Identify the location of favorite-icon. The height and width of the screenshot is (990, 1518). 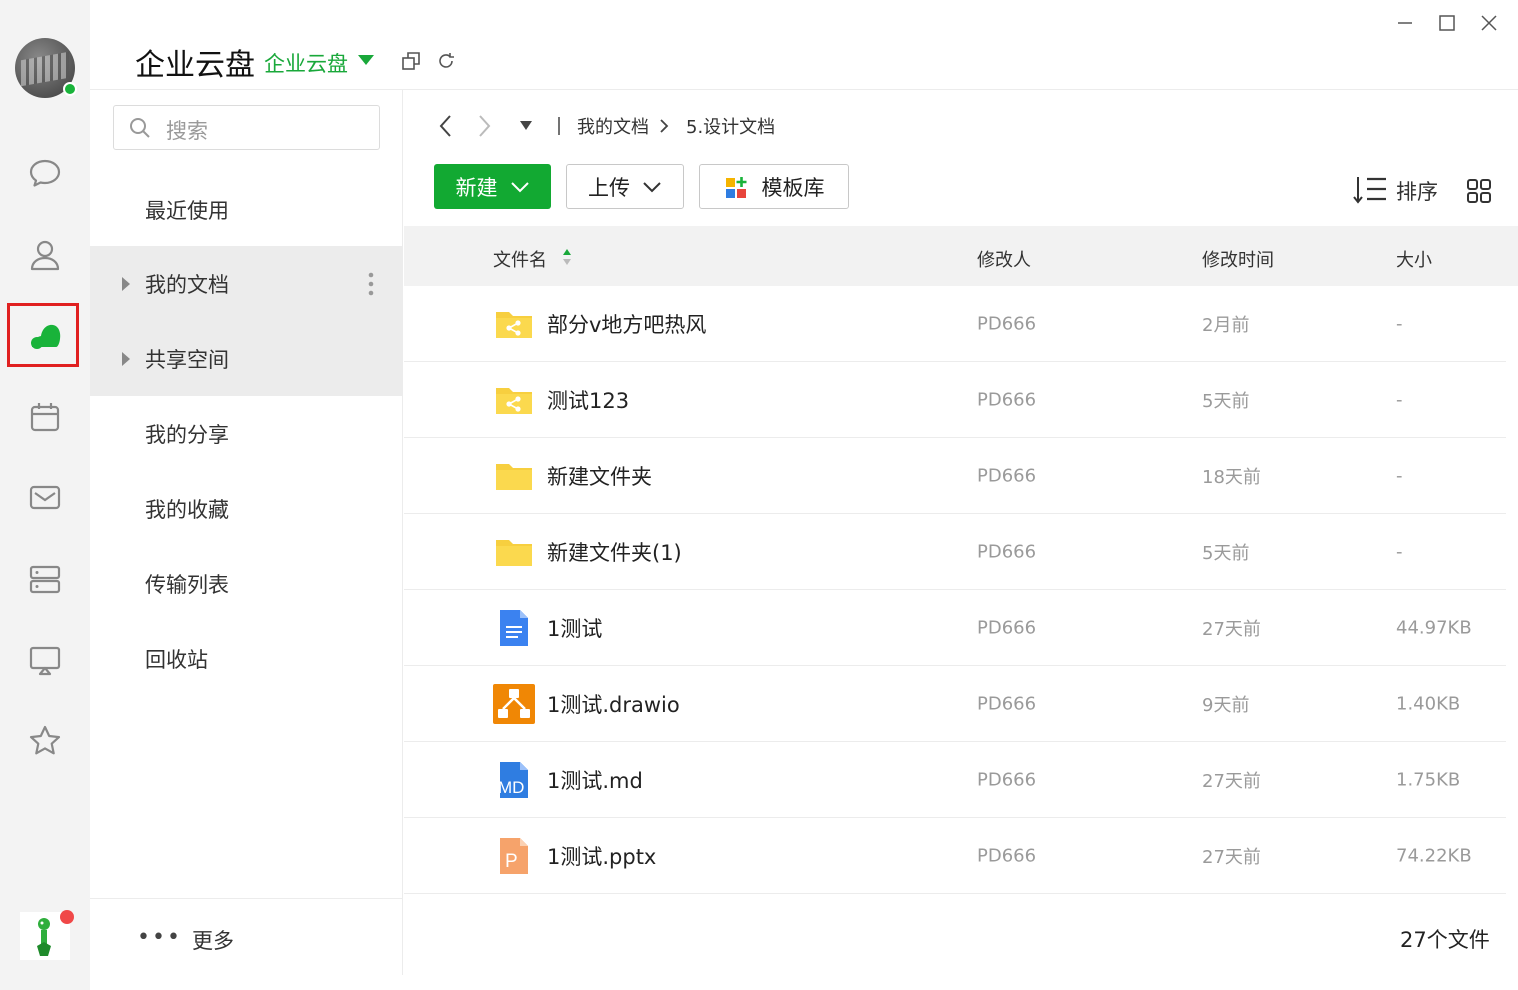
(45, 741).